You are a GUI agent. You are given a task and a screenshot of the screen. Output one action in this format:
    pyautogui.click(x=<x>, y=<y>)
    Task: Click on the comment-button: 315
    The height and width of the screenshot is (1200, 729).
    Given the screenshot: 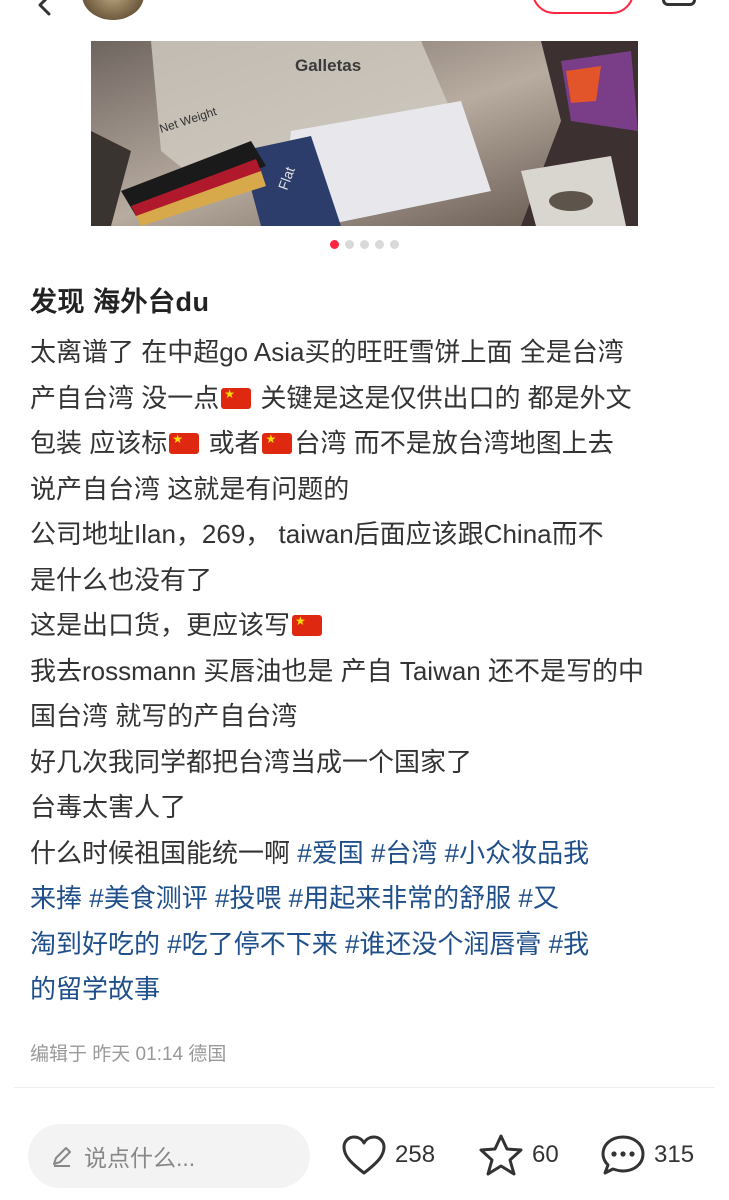 What is the action you would take?
    pyautogui.click(x=647, y=1155)
    